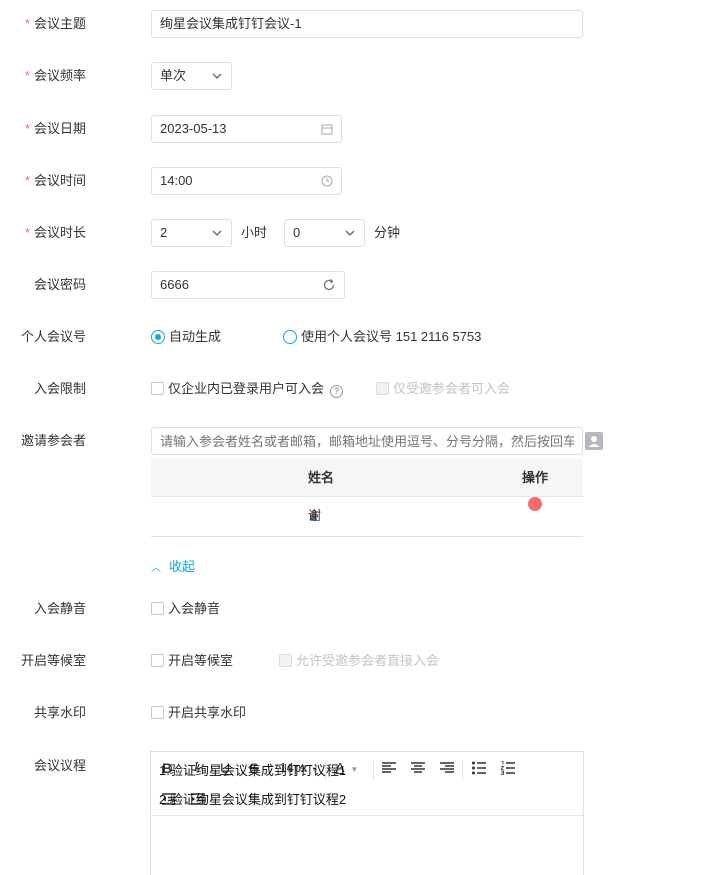 The image size is (721, 875). What do you see at coordinates (382, 337) in the screenshot?
I see `radio-personal: 使用个人会议号 151 2116 5753` at bounding box center [382, 337].